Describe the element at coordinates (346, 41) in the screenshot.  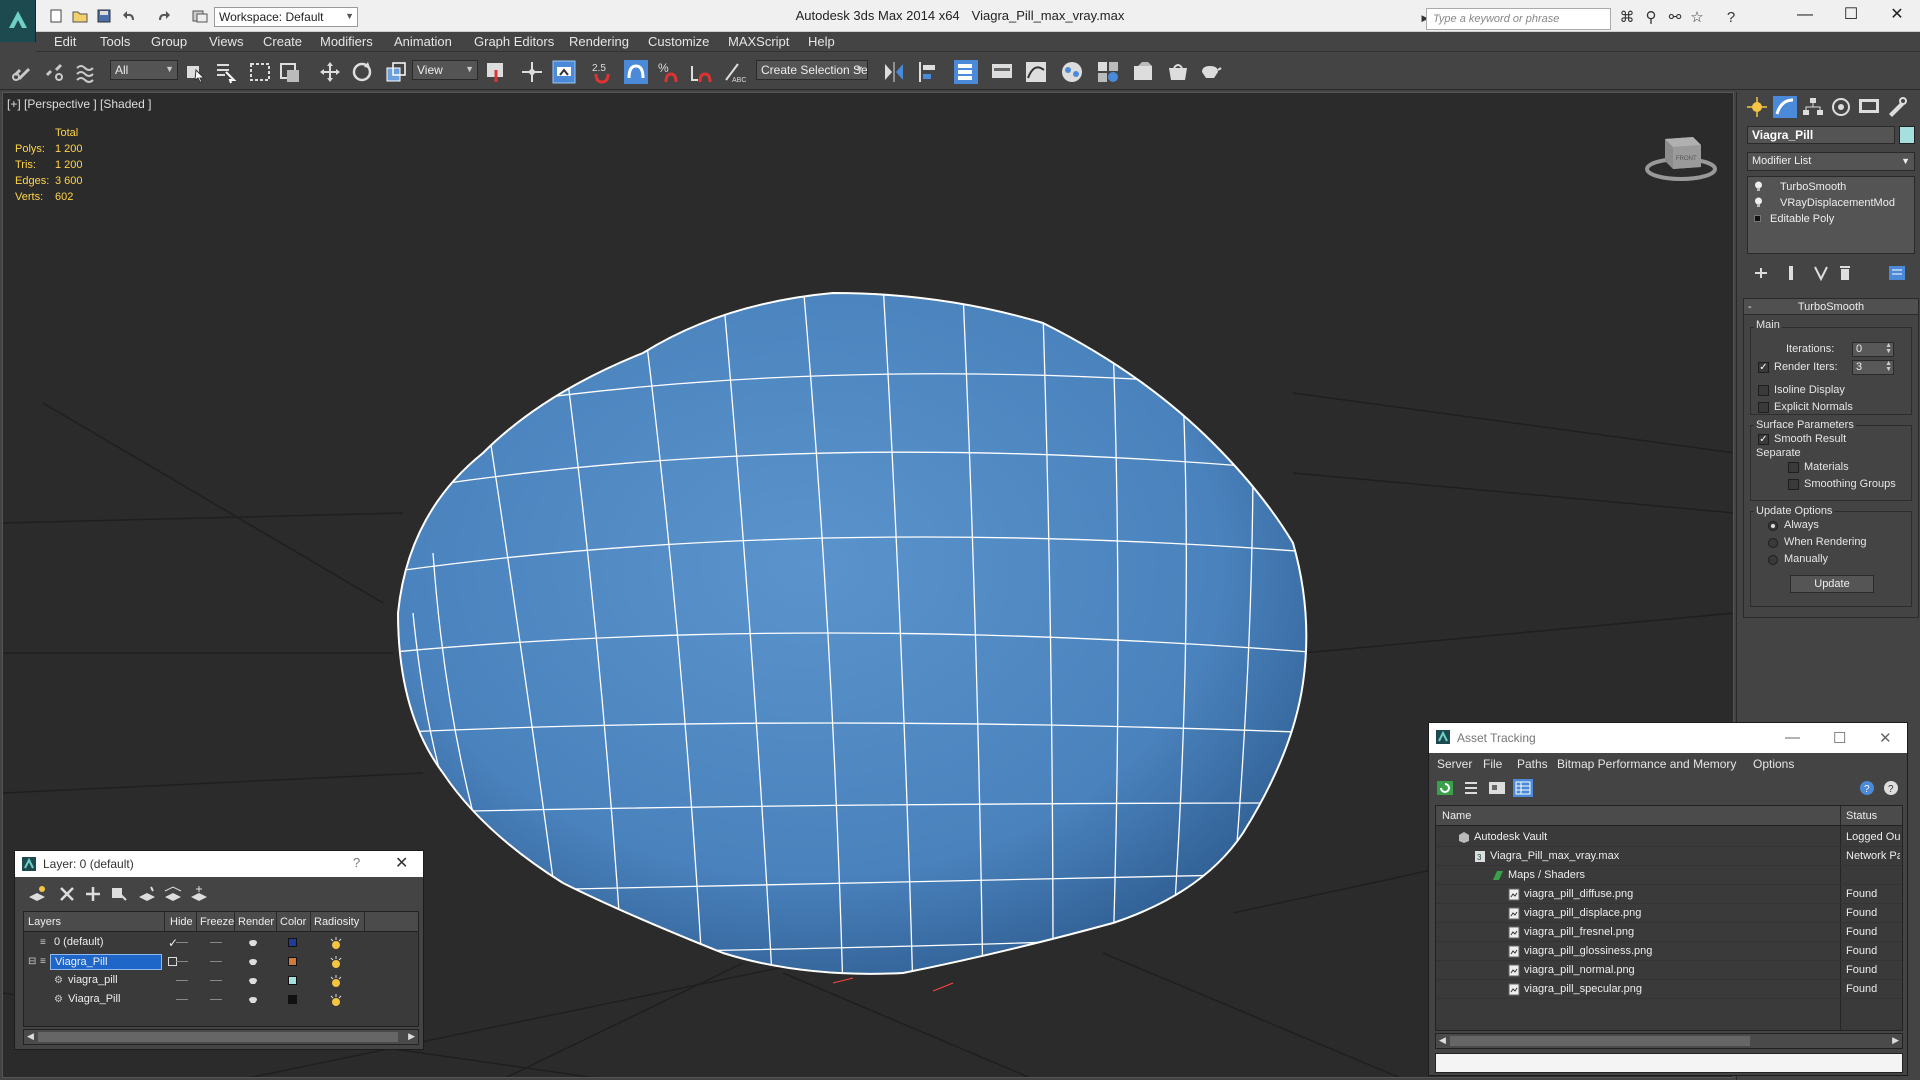
I see `menu-modifiers: Modifiers` at that location.